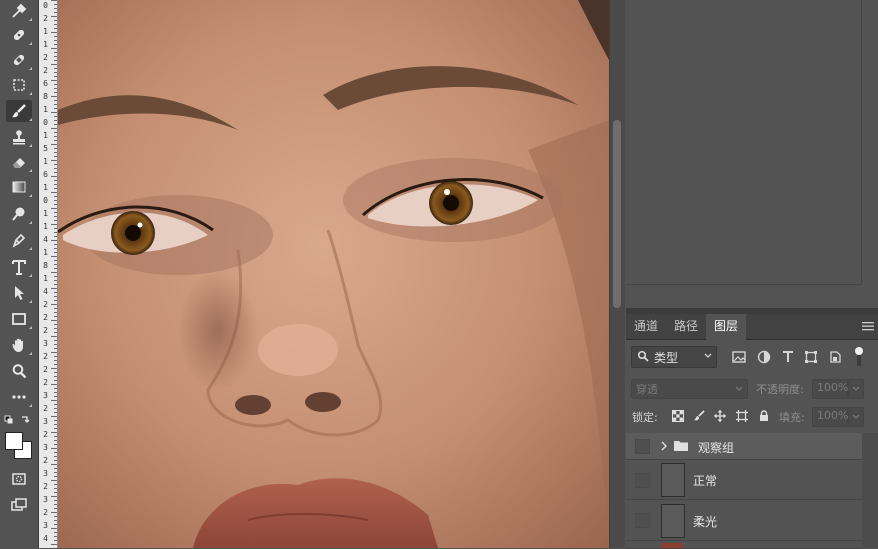  I want to click on eyedropper-icon, so click(19, 10).